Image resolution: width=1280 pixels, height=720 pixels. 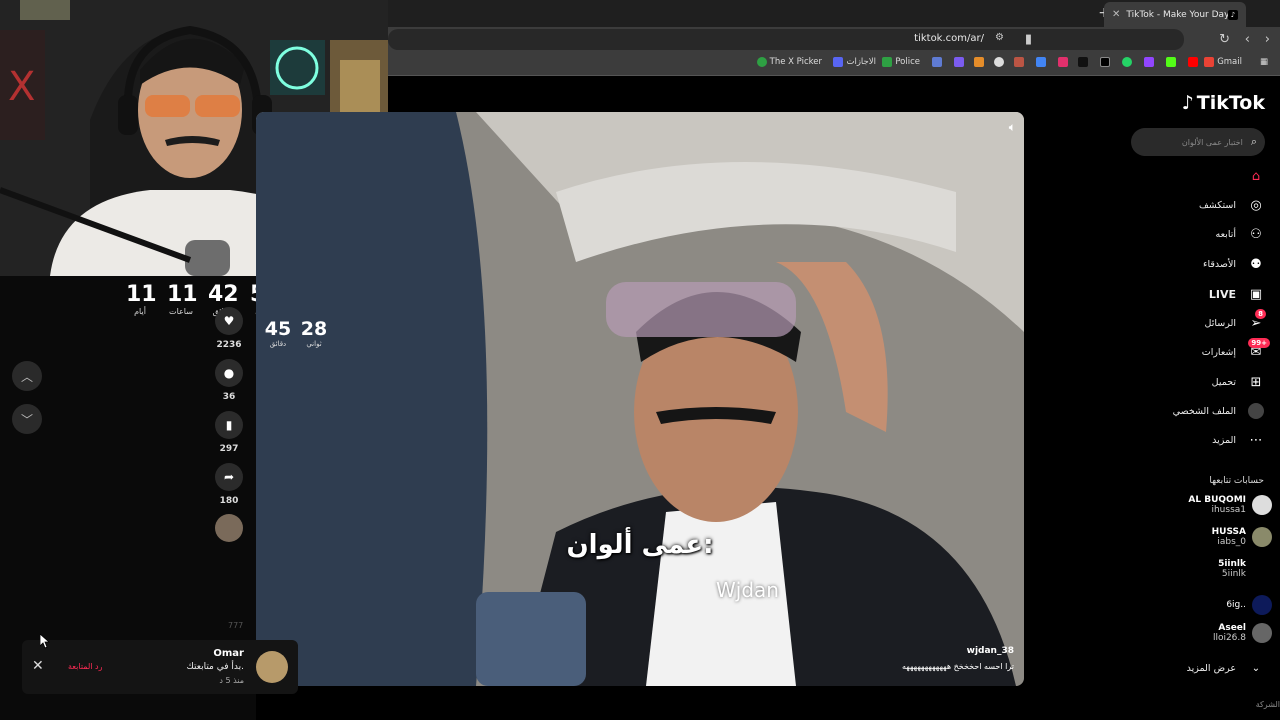 I want to click on account-display-name: Aseel, so click(x=1232, y=628).